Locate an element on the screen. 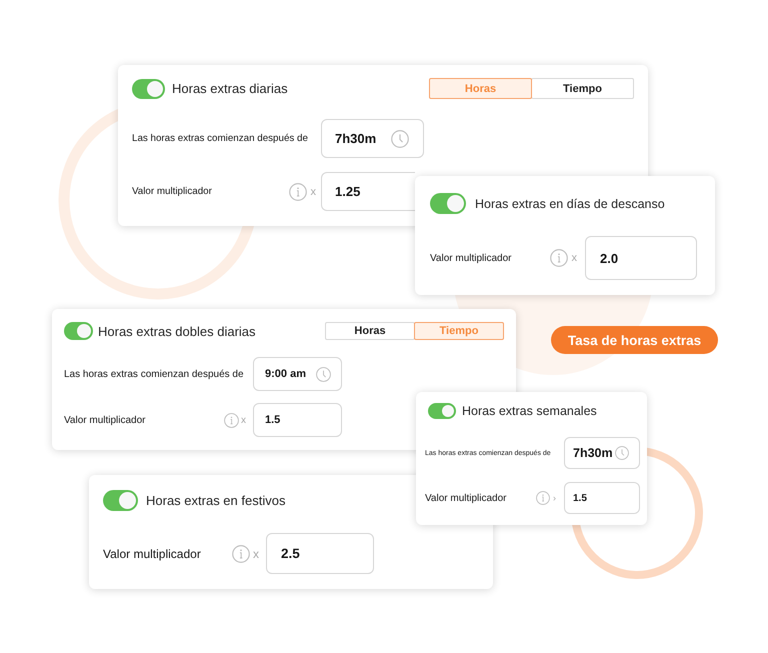  time-field: 9:00 am is located at coordinates (297, 374).